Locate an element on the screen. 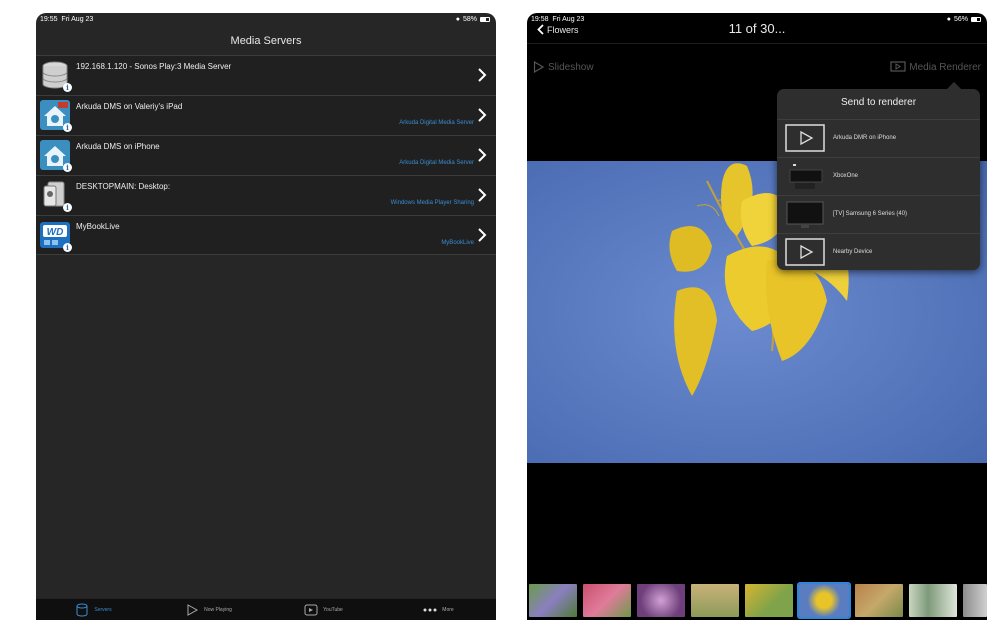 Image resolution: width=1000 pixels, height=620 pixels. tab-more: More is located at coordinates (438, 609).